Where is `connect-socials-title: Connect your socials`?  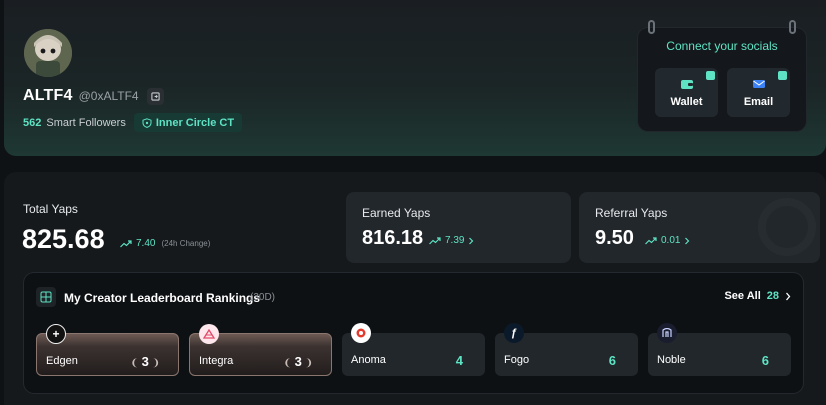
connect-socials-title: Connect your socials is located at coordinates (722, 46).